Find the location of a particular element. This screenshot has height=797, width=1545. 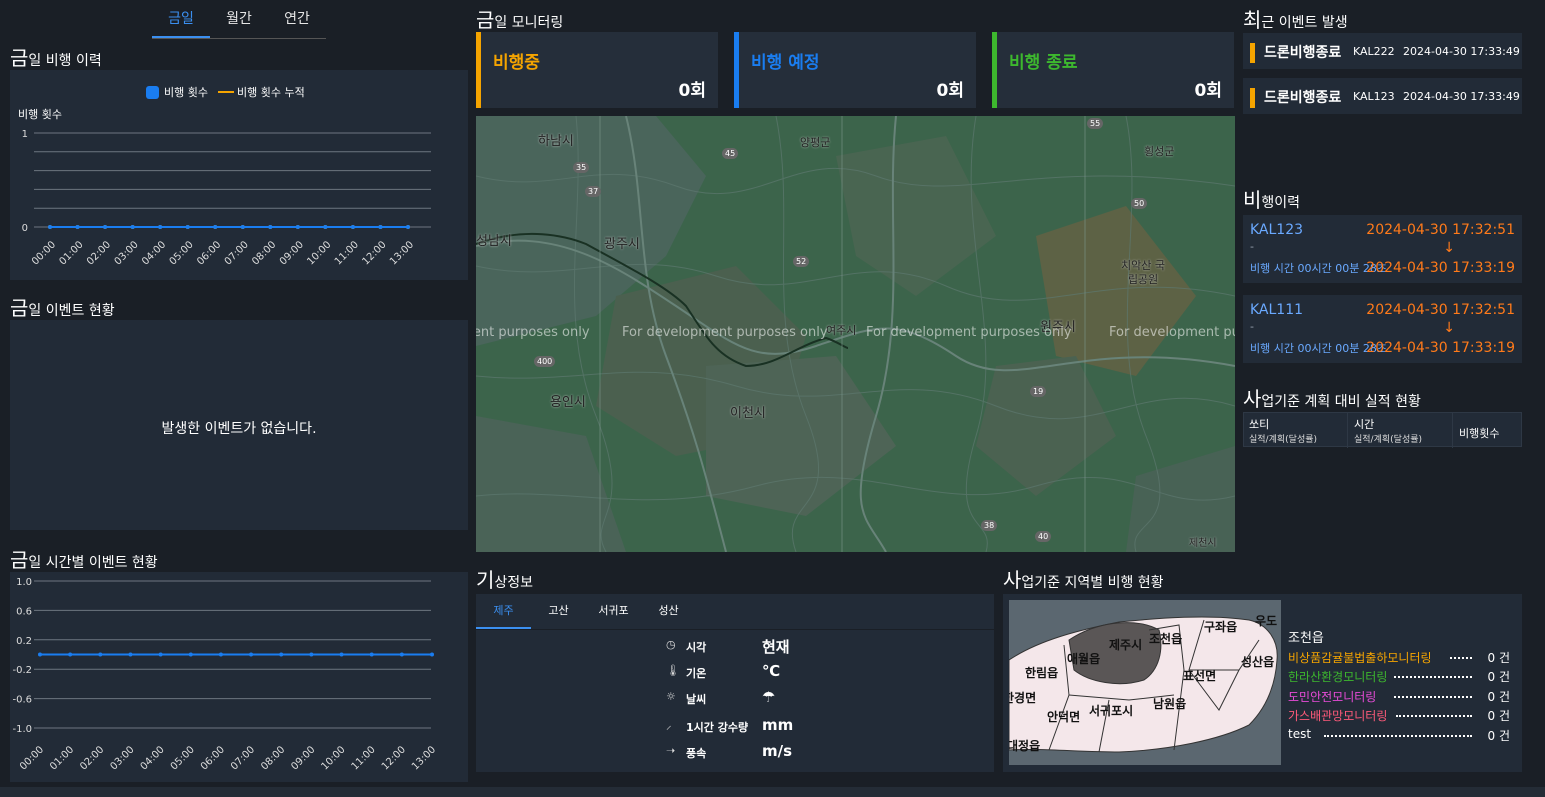

card-label: 비행 예정 is located at coordinates (785, 63).